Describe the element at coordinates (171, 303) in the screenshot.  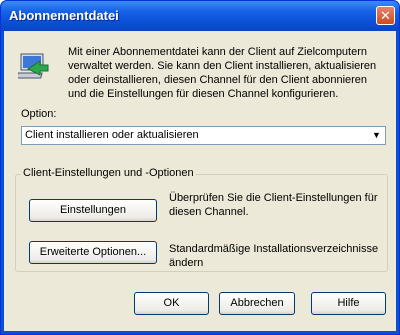
I see `ok-button: OK` at that location.